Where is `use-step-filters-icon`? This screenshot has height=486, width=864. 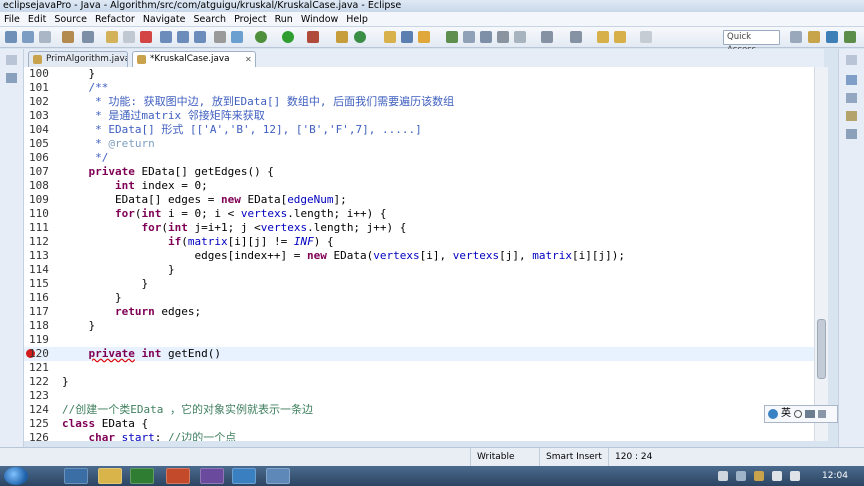
use-step-filters-icon is located at coordinates (237, 37).